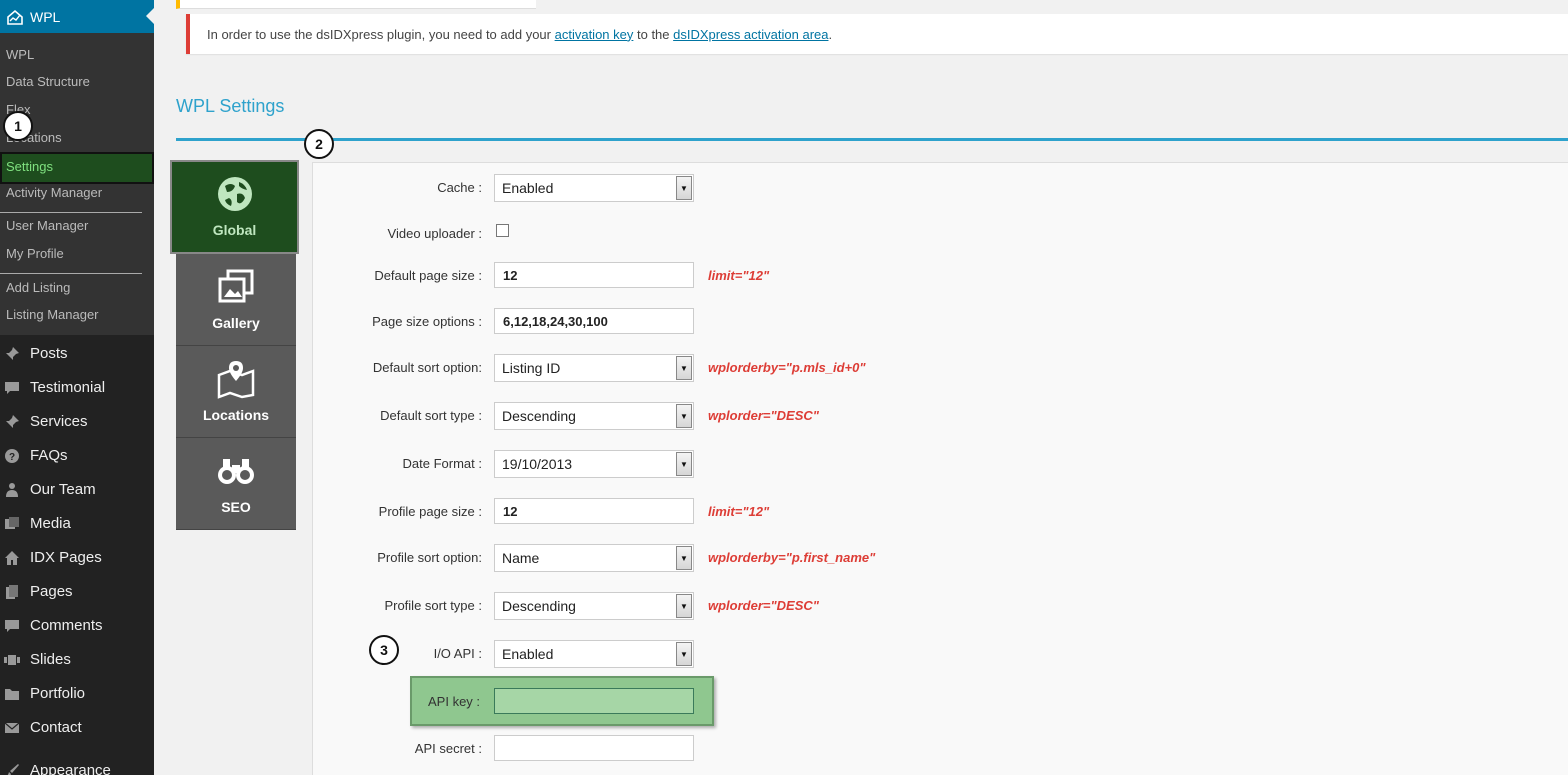  Describe the element at coordinates (12, 728) in the screenshot. I see `mail-icon` at that location.